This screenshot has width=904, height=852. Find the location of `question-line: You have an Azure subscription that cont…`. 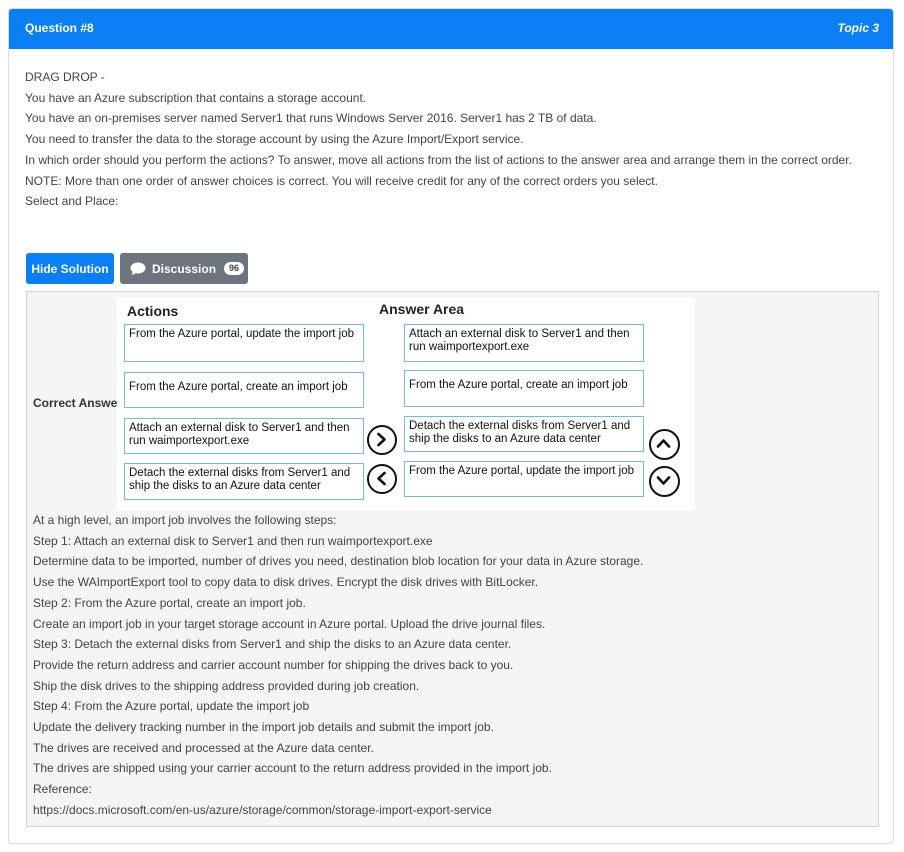

question-line: You have an Azure subscription that cont… is located at coordinates (196, 97).